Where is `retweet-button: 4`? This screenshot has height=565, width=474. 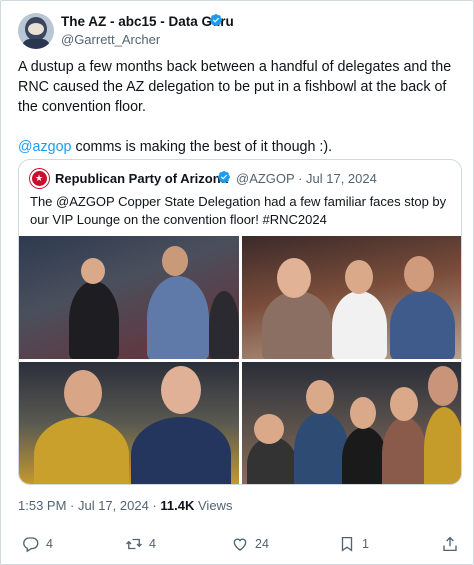 retweet-button: 4 is located at coordinates (140, 544).